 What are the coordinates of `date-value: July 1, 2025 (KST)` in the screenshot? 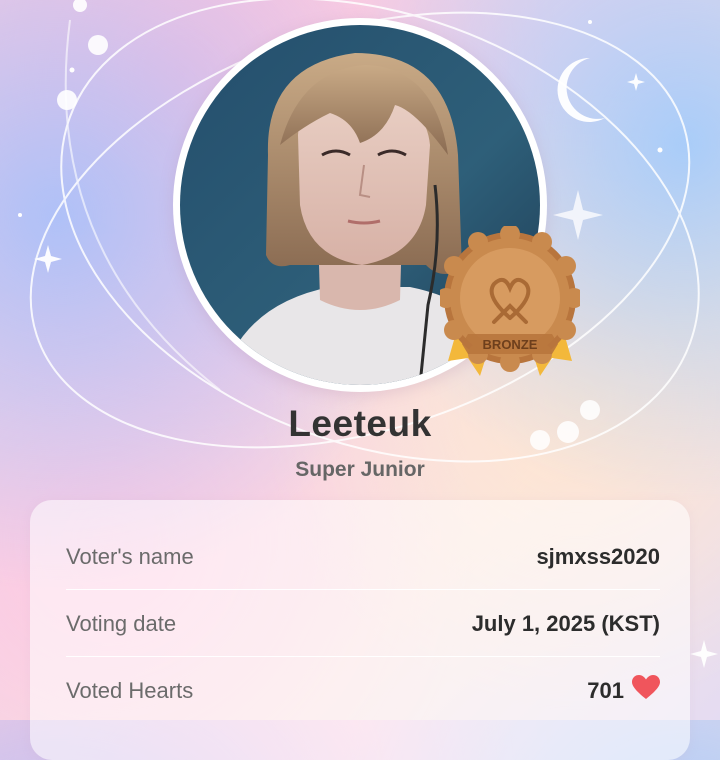 It's located at (565, 623).